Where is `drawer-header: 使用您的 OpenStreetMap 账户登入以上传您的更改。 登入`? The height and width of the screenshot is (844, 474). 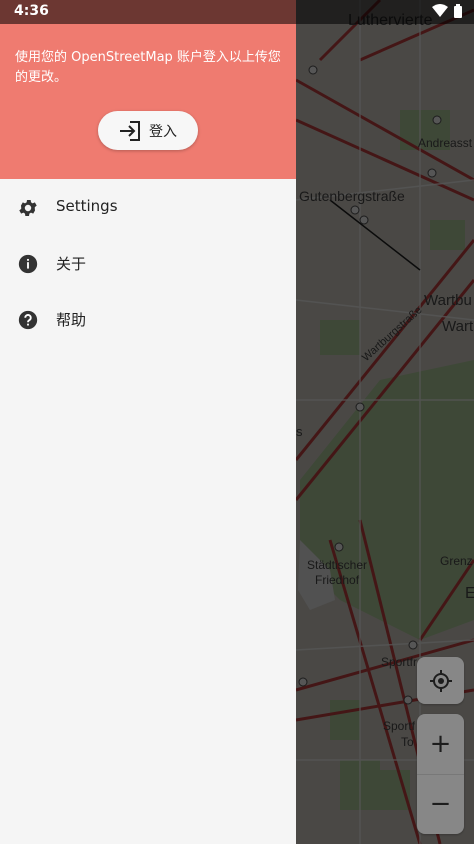 drawer-header: 使用您的 OpenStreetMap 账户登入以上传您的更改。 登入 is located at coordinates (148, 89).